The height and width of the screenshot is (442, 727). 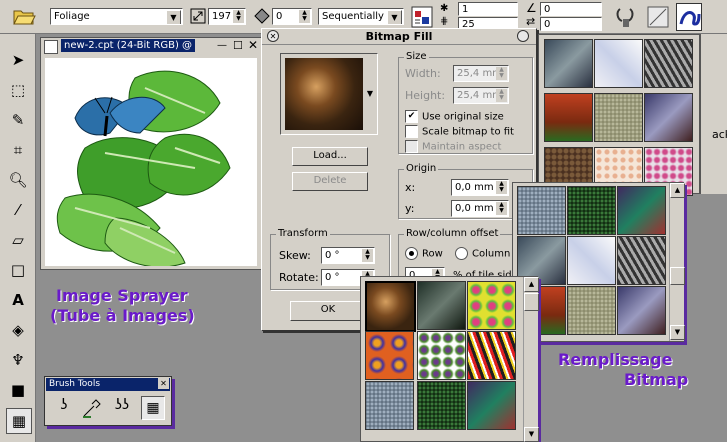 I want to click on origin-y-input: 0,0 mm ▲ ▼, so click(x=480, y=208).